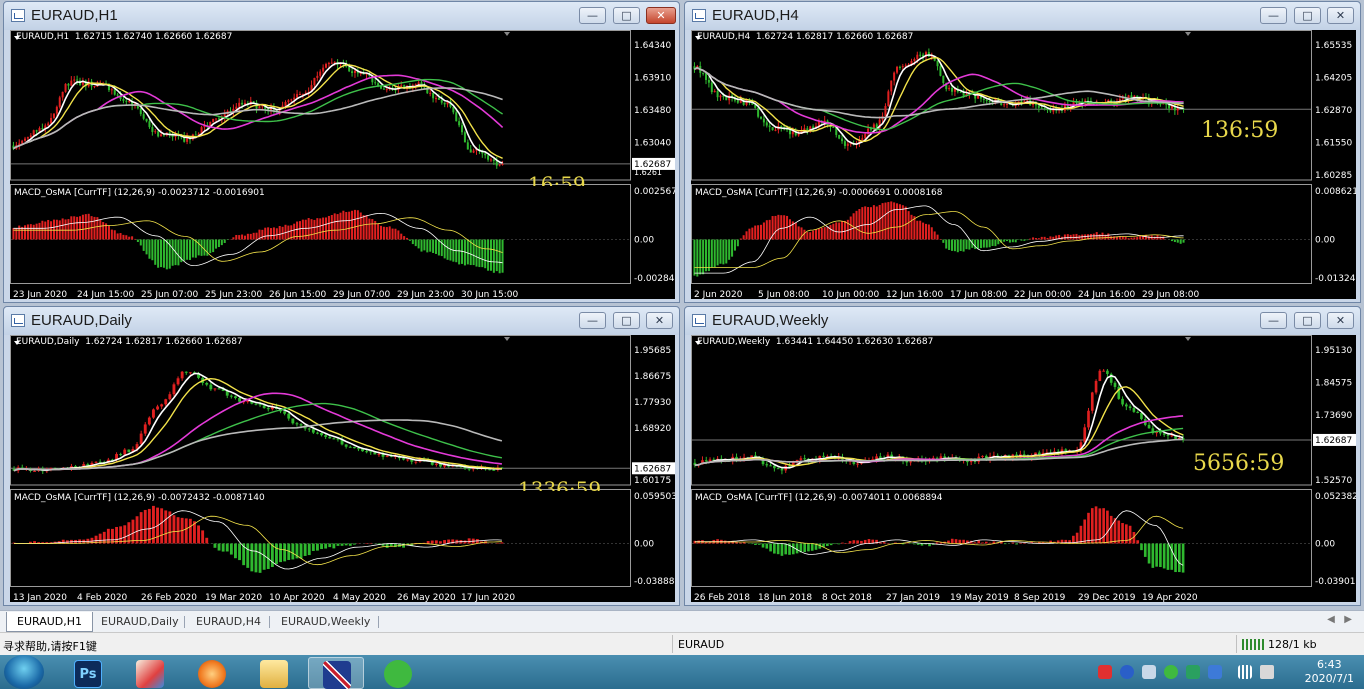  Describe the element at coordinates (341, 321) in the screenshot. I see `title-bar: EURAUD,Daily — □ ✕` at that location.